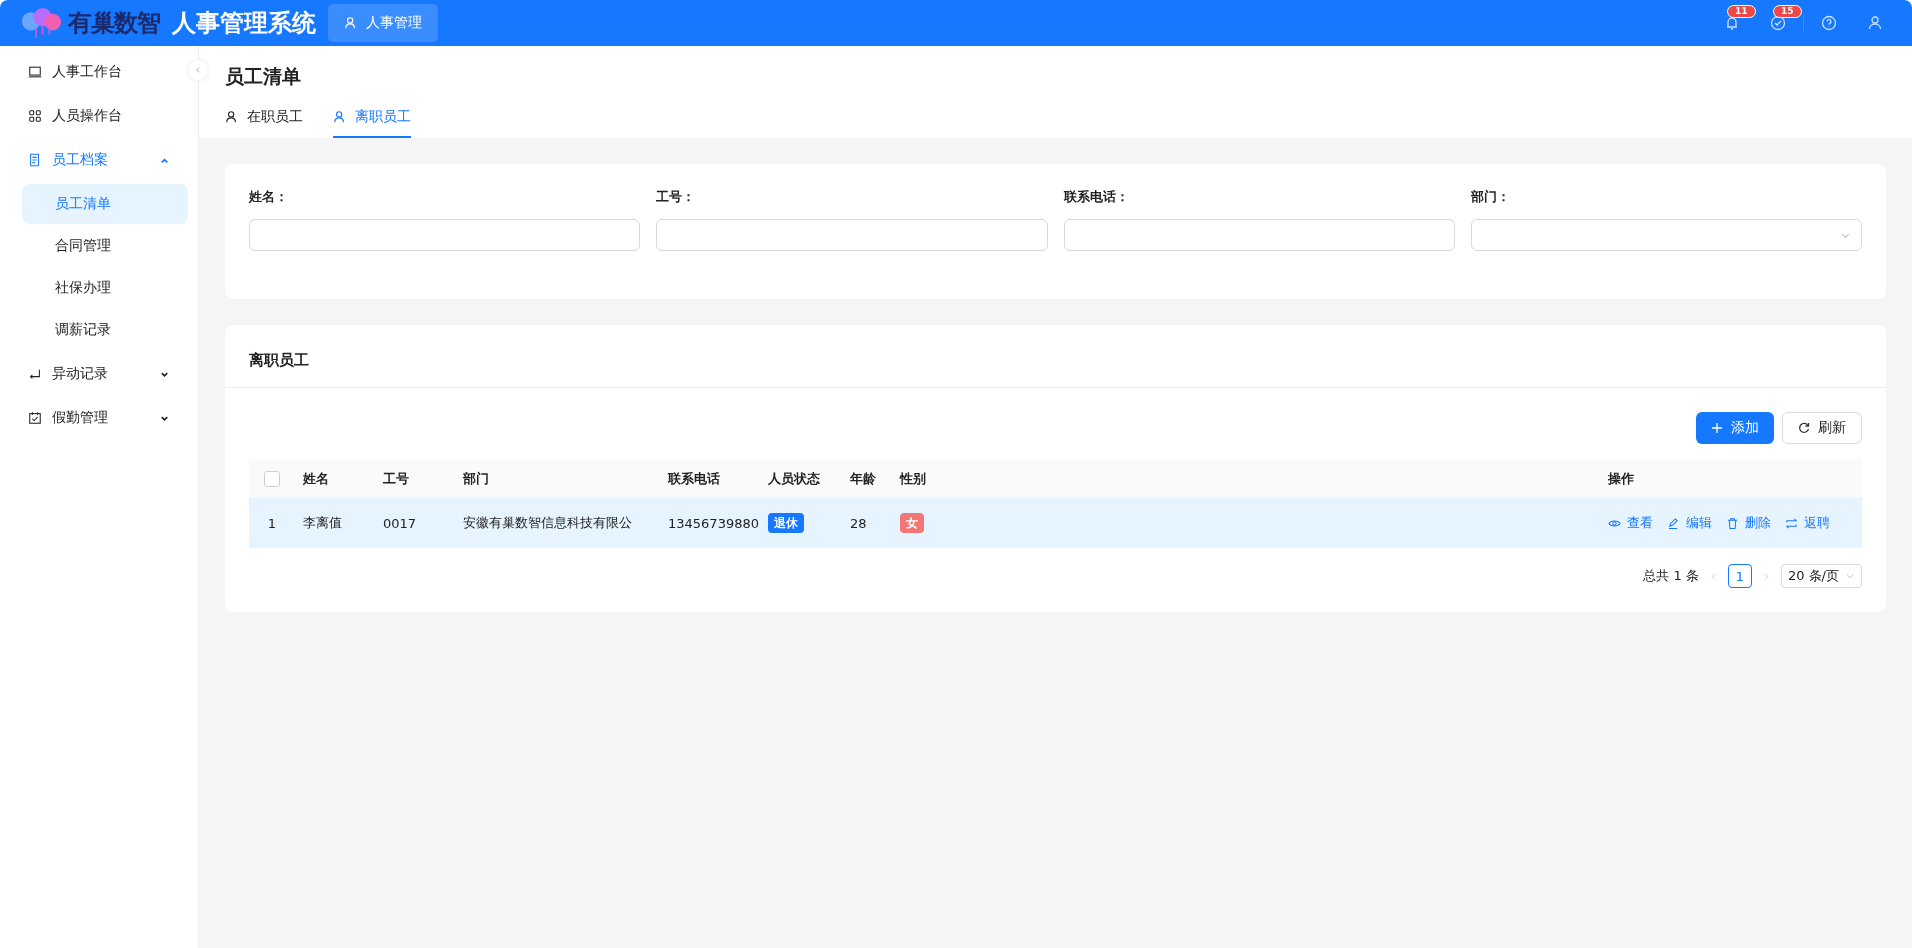 This screenshot has height=948, width=1912. Describe the element at coordinates (99, 160) in the screenshot. I see `sidebar-item: 员工档案` at that location.